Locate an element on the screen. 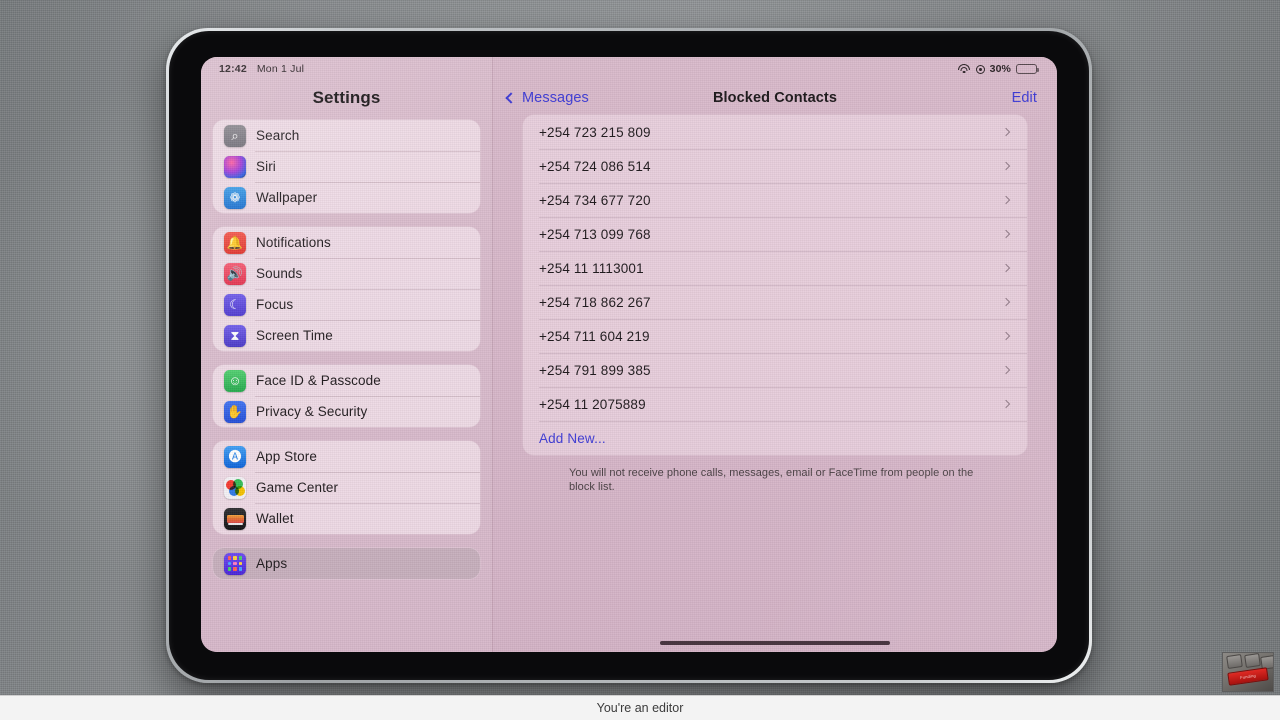  sidebar-item-label: Sounds is located at coordinates (279, 273).